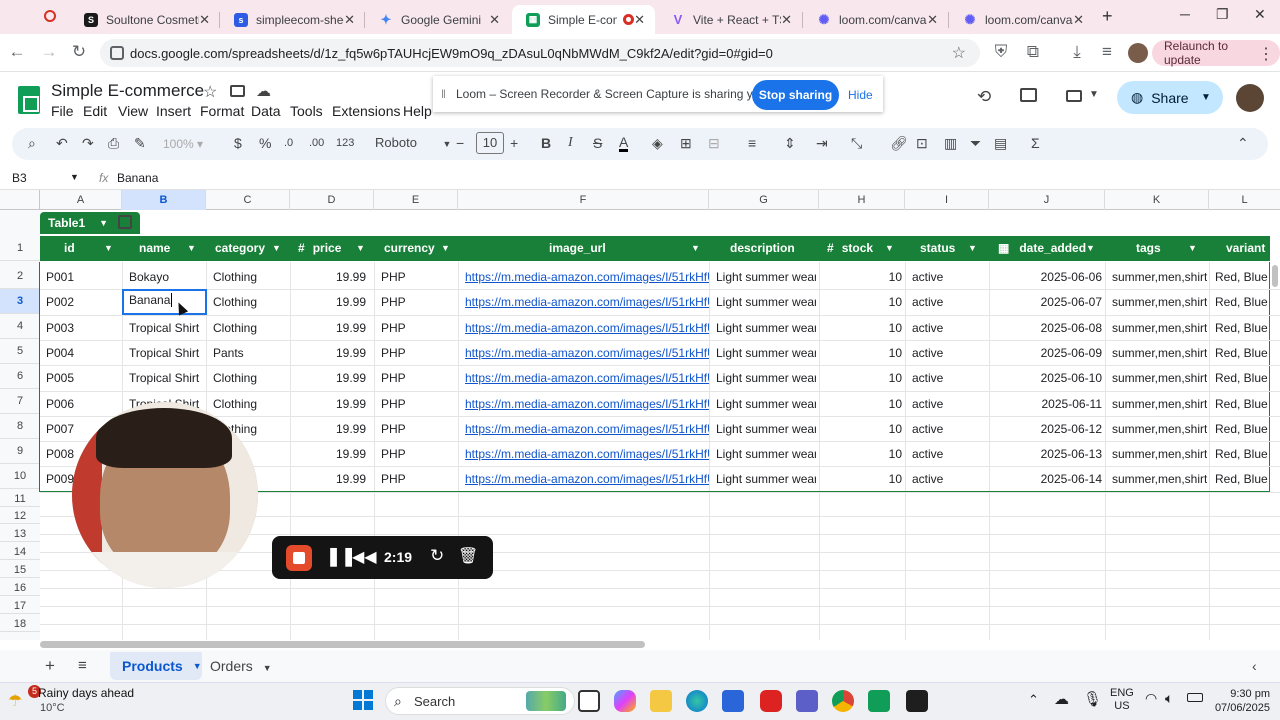 The image size is (1280, 720). What do you see at coordinates (263, 91) in the screenshot?
I see `cloud-status-icon: ☁` at bounding box center [263, 91].